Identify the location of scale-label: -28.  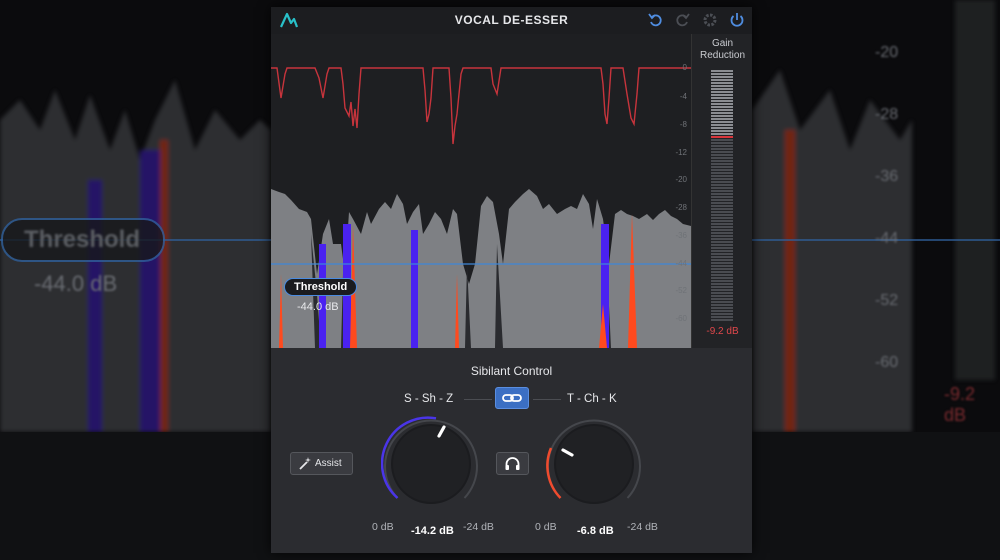
(681, 207).